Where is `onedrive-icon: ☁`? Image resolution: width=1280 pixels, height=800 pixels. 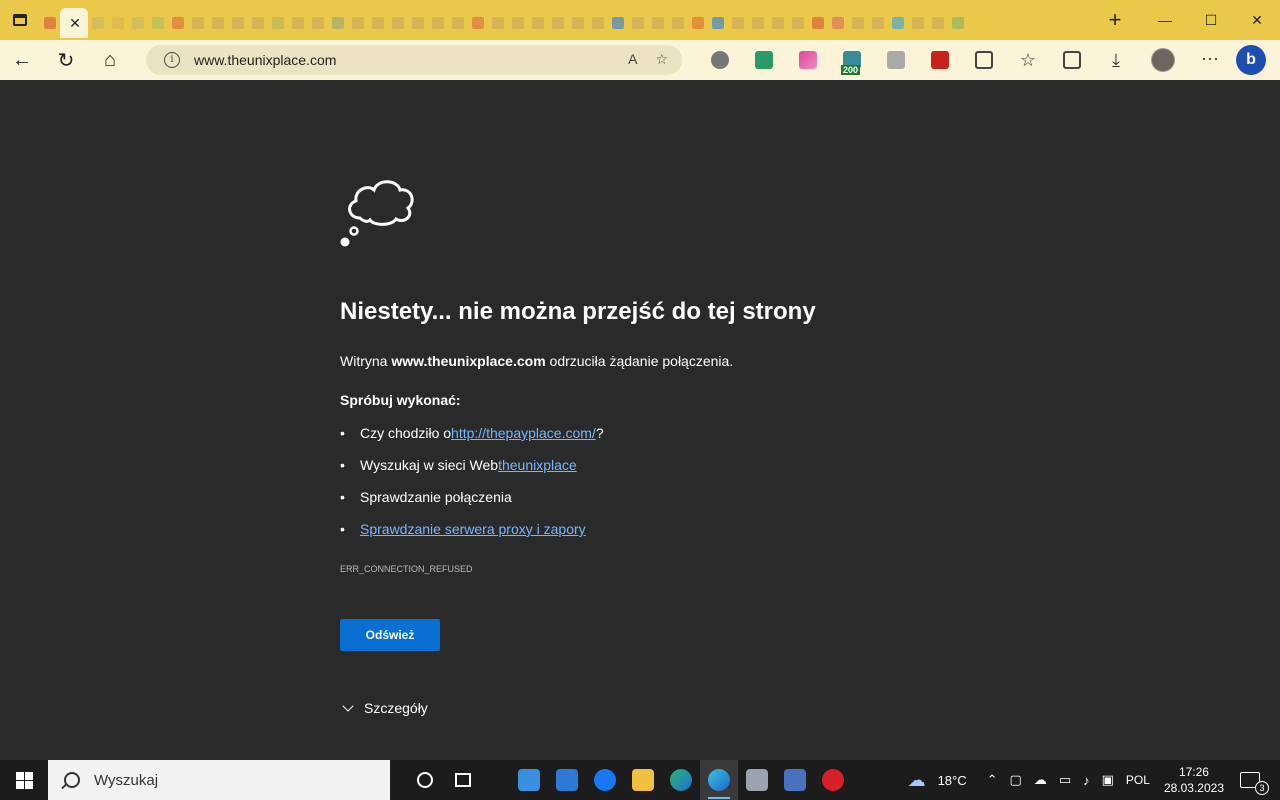 onedrive-icon: ☁ is located at coordinates (1040, 780).